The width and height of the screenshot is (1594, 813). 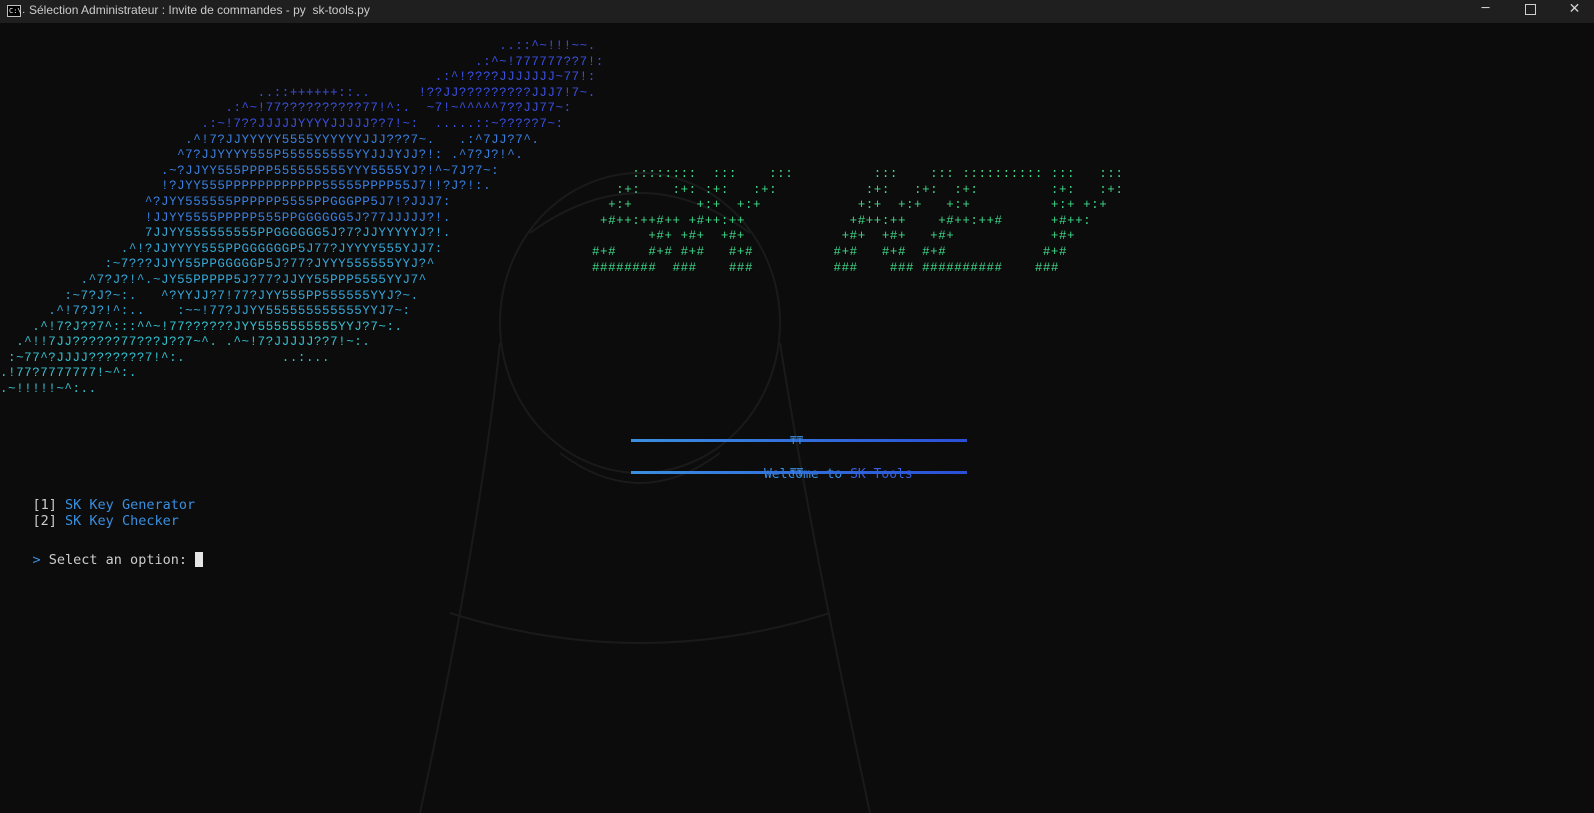 What do you see at coordinates (122, 521) in the screenshot?
I see `menu-label: SK Key Checker` at bounding box center [122, 521].